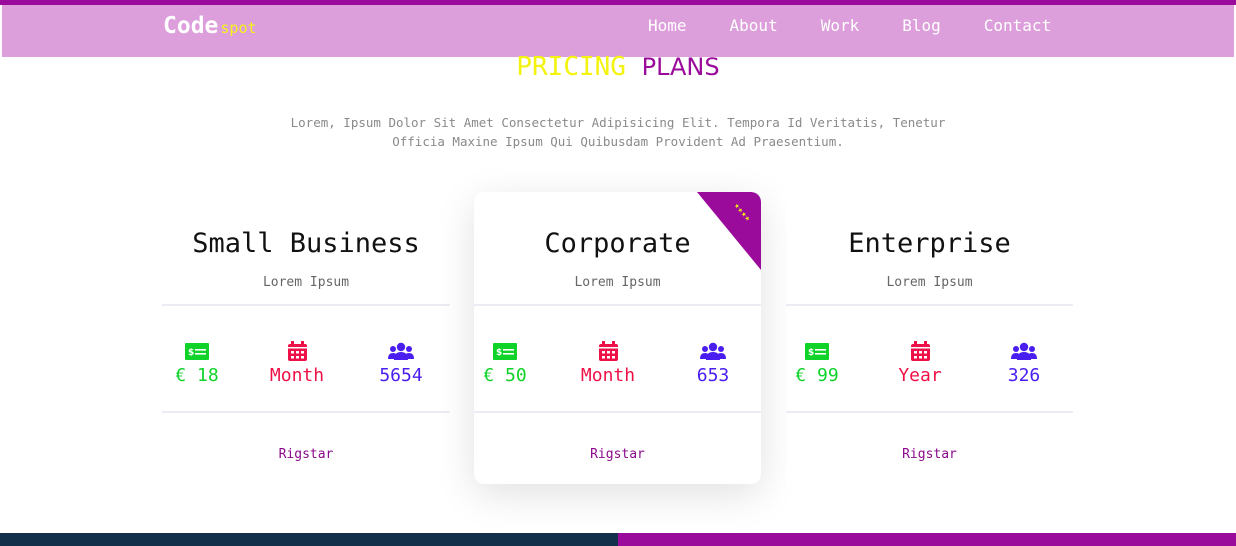 This screenshot has width=1236, height=546. What do you see at coordinates (713, 375) in the screenshot?
I see `users-value: 653` at bounding box center [713, 375].